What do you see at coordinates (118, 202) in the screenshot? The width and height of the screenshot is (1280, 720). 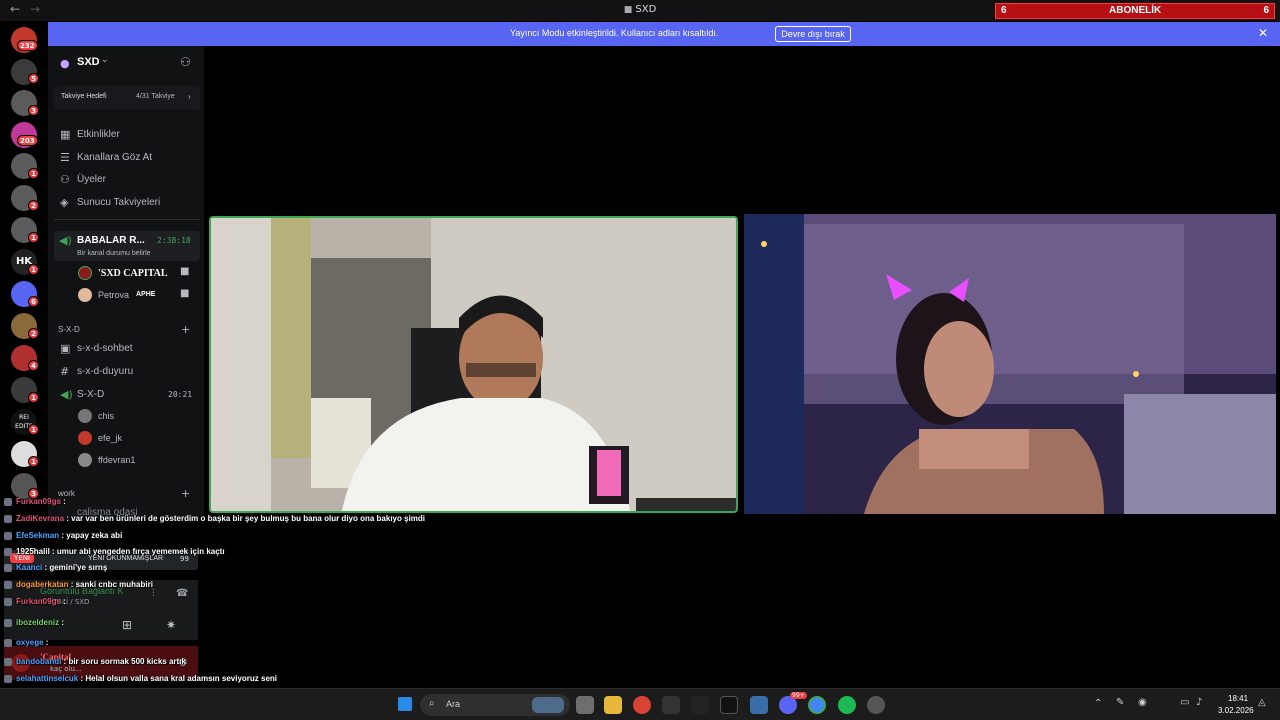 I see `menu-server-boosts: Sunucu Takviyeleri` at bounding box center [118, 202].